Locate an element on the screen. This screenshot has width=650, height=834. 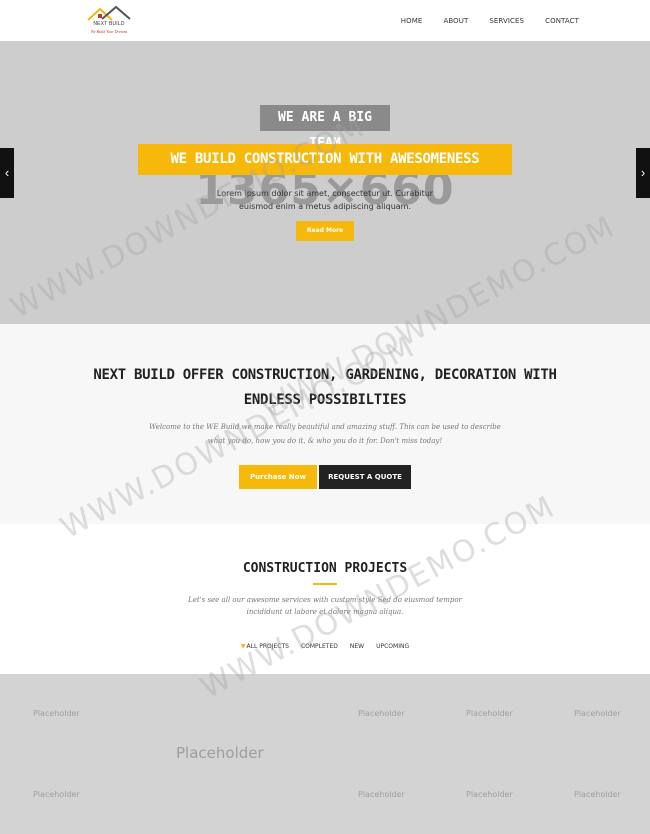
logo-tagline: We Build Your Dreams is located at coordinates (109, 31).